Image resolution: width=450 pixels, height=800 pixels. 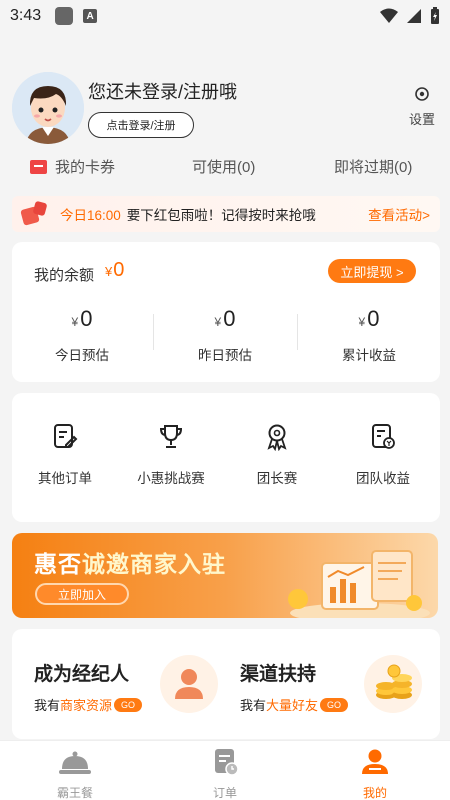 I want to click on bottom-tab-bar: 霸王餐 订单 我的, so click(x=225, y=770).